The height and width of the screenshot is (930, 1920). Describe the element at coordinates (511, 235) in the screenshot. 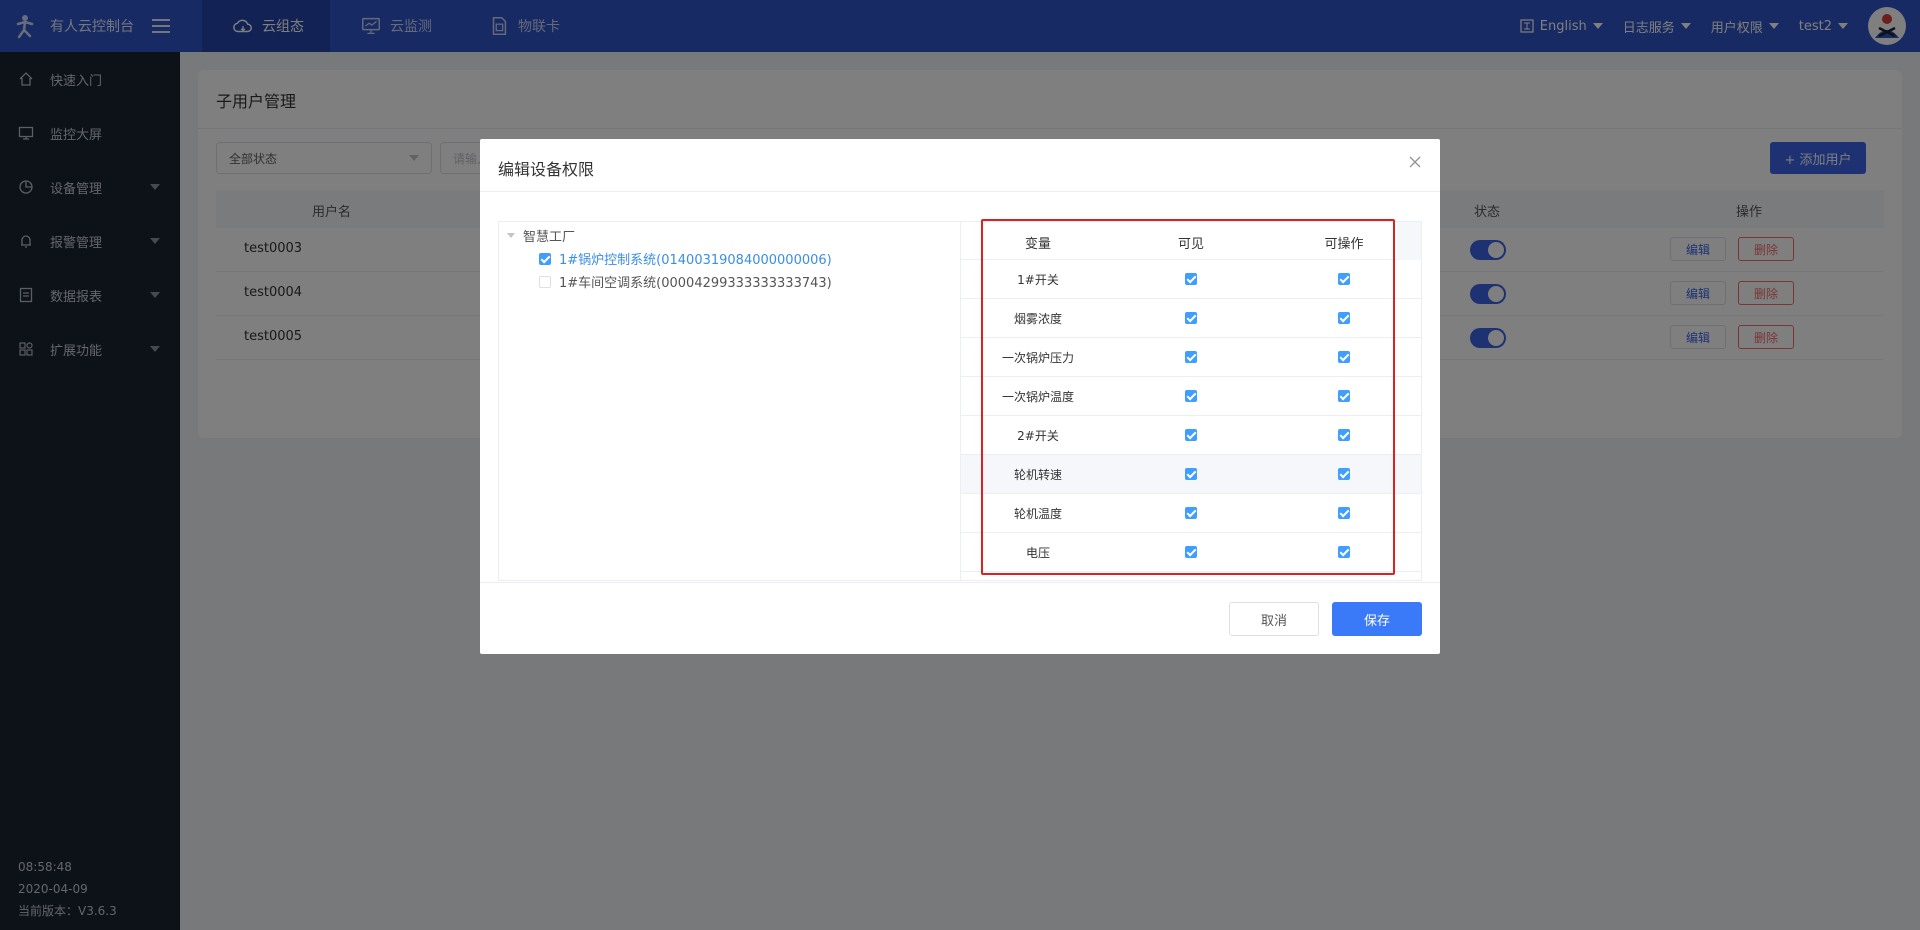

I see `caret-down-icon` at that location.